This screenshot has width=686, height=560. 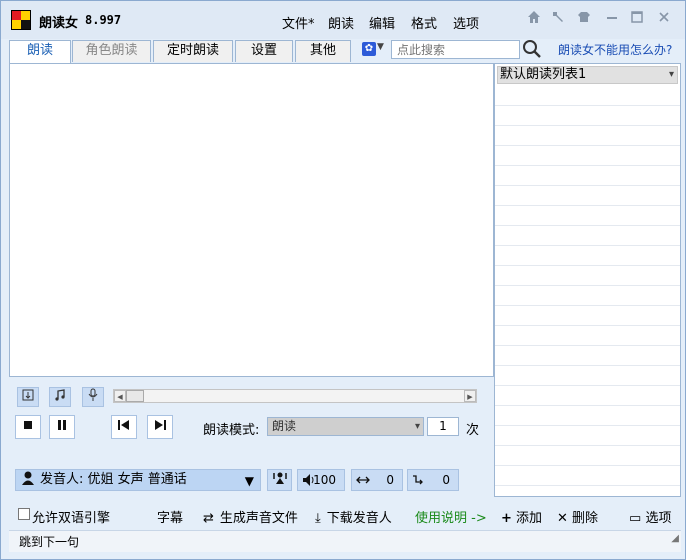 I want to click on app-logo, so click(x=21, y=20).